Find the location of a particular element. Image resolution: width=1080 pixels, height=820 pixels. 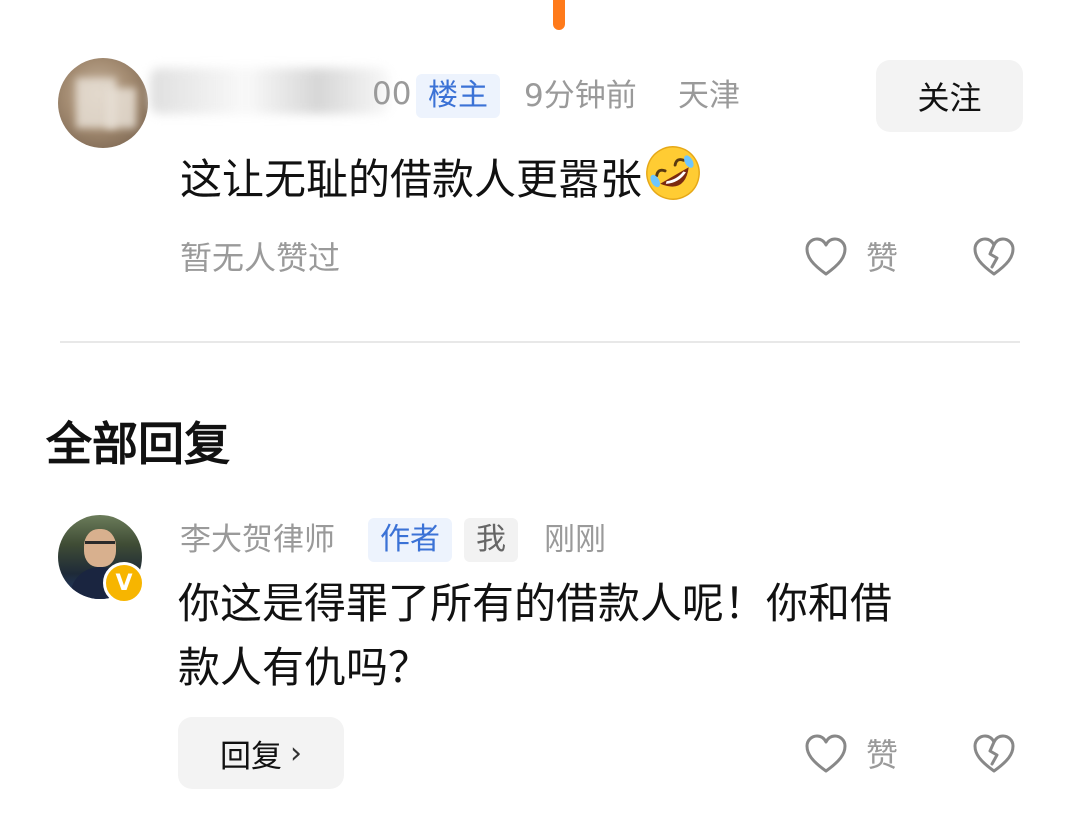

comment-body: 这让无耻的借款人更嚣张 is located at coordinates (411, 179).